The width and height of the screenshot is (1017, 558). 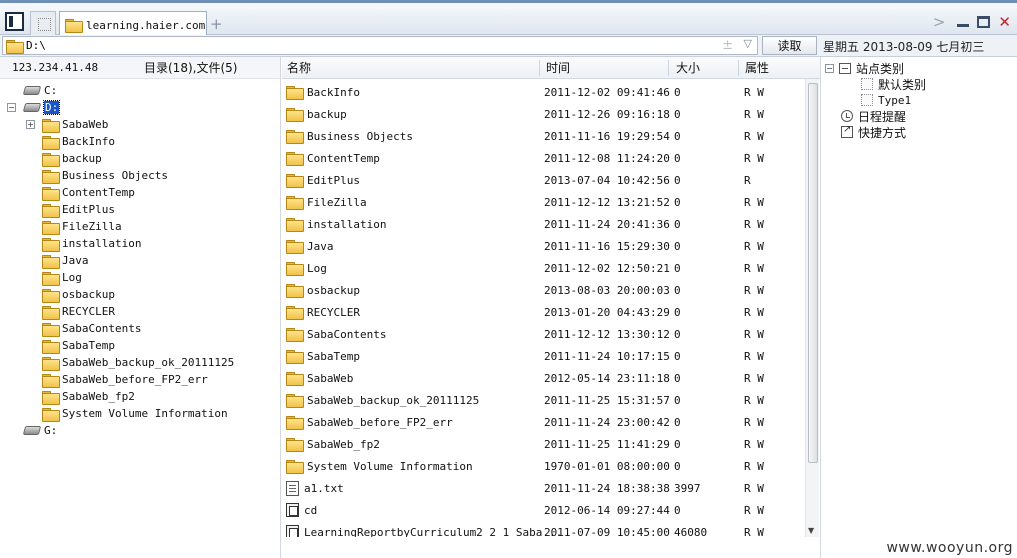 I want to click on shortcut-icon, so click(x=847, y=131).